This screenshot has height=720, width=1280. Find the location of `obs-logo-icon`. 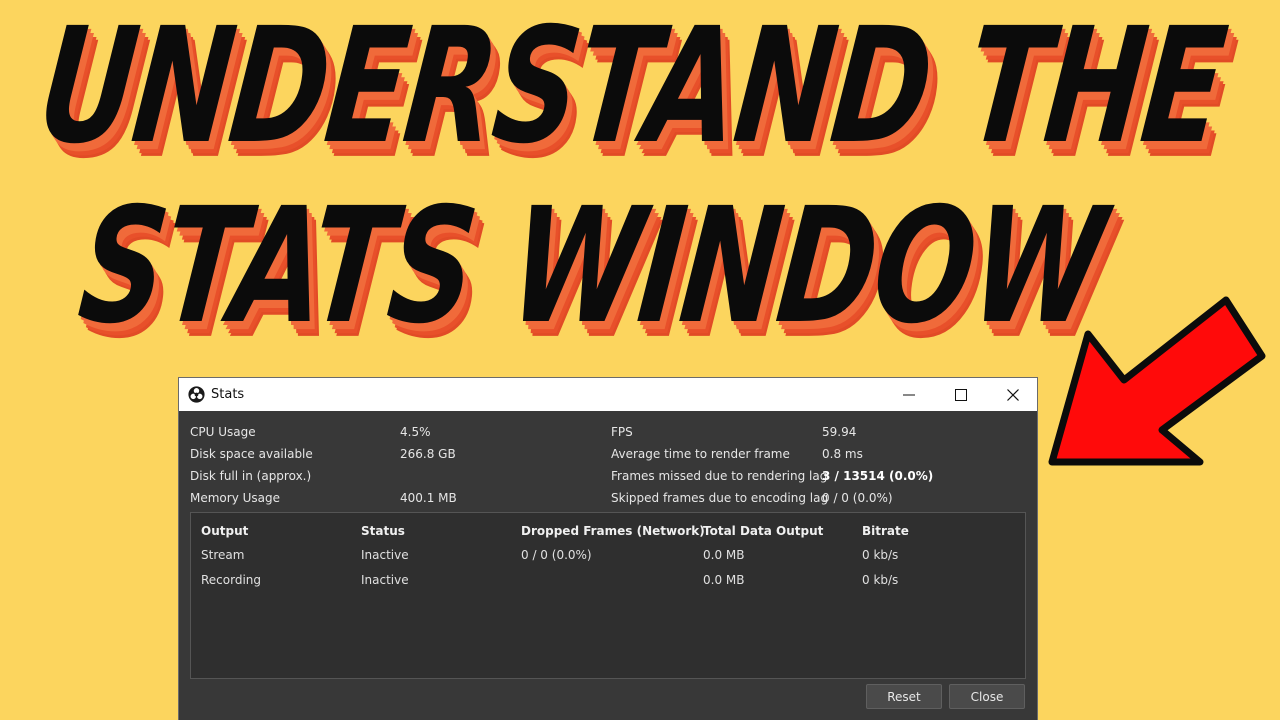

obs-logo-icon is located at coordinates (196, 394).